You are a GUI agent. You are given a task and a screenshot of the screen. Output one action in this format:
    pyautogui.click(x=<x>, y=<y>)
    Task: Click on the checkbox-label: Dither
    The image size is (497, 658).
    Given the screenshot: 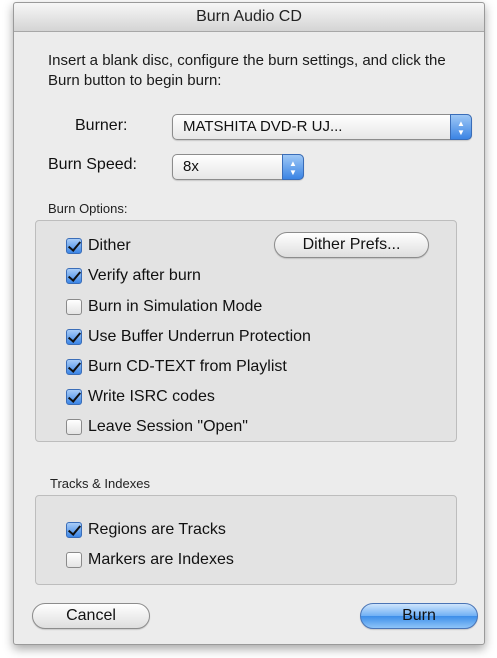 What is the action you would take?
    pyautogui.click(x=109, y=245)
    